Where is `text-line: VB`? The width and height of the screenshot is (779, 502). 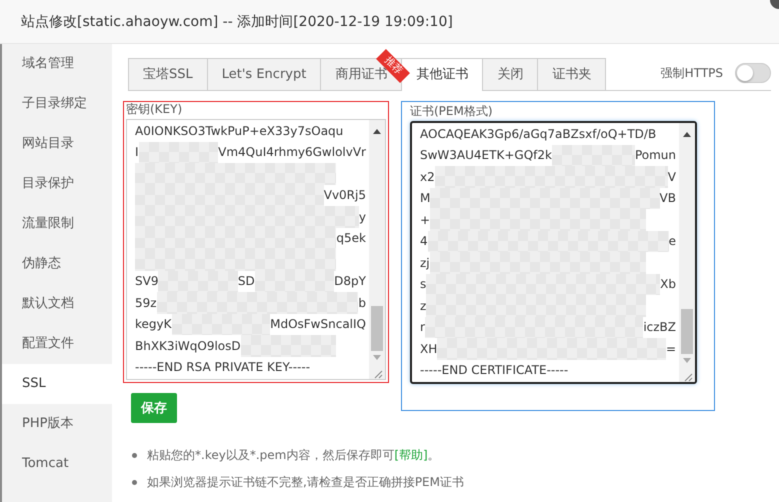 text-line: VB is located at coordinates (668, 198).